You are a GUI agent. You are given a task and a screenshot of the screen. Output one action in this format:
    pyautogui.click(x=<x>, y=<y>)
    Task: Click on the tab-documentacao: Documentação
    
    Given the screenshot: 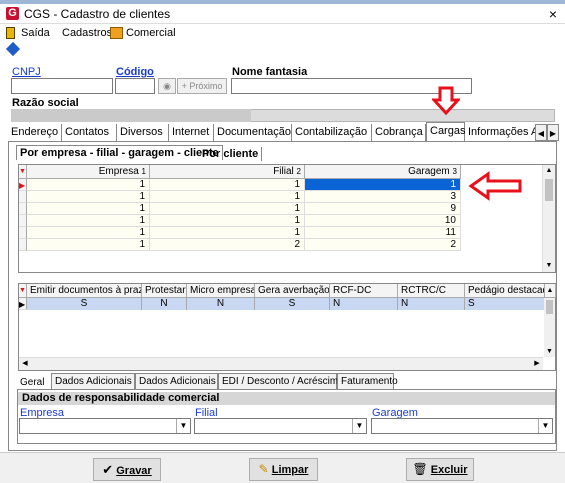 What is the action you would take?
    pyautogui.click(x=253, y=132)
    